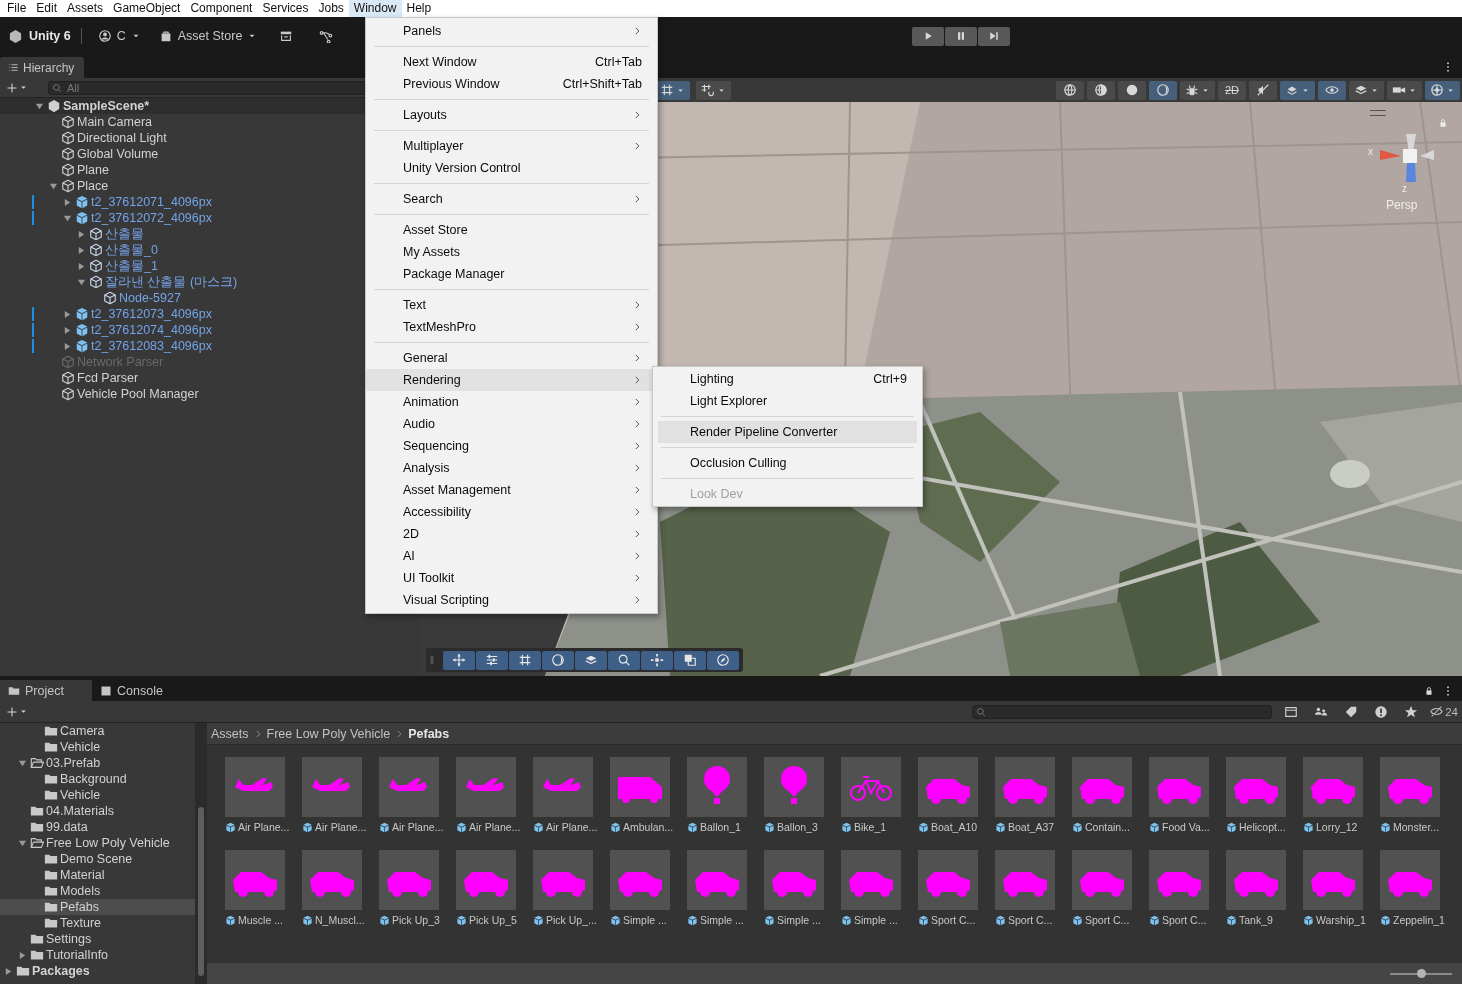 Image resolution: width=1462 pixels, height=984 pixels. I want to click on menu-item: Component, so click(221, 8).